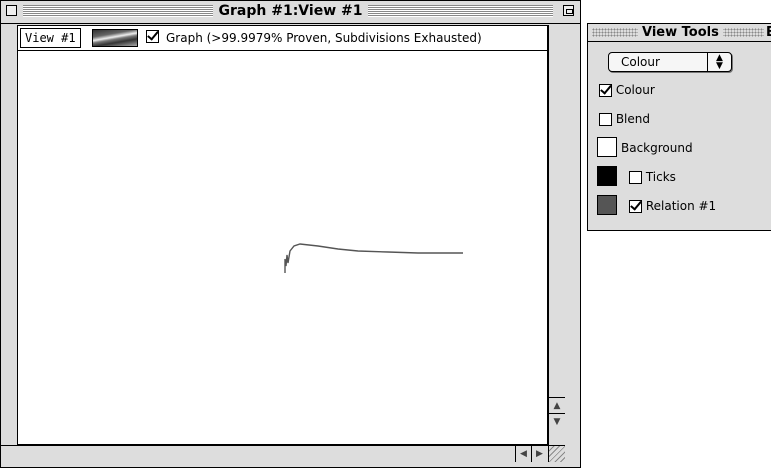  What do you see at coordinates (115, 38) in the screenshot?
I see `graph-color-swatch` at bounding box center [115, 38].